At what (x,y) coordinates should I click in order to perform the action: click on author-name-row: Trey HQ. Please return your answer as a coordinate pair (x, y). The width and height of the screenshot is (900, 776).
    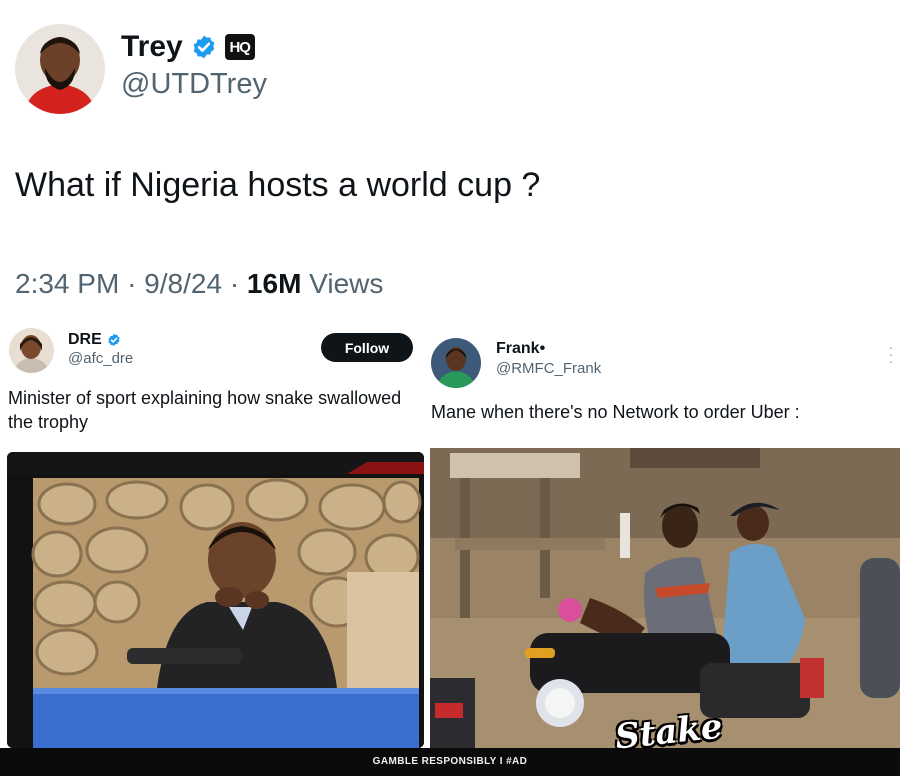
    Looking at the image, I should click on (188, 47).